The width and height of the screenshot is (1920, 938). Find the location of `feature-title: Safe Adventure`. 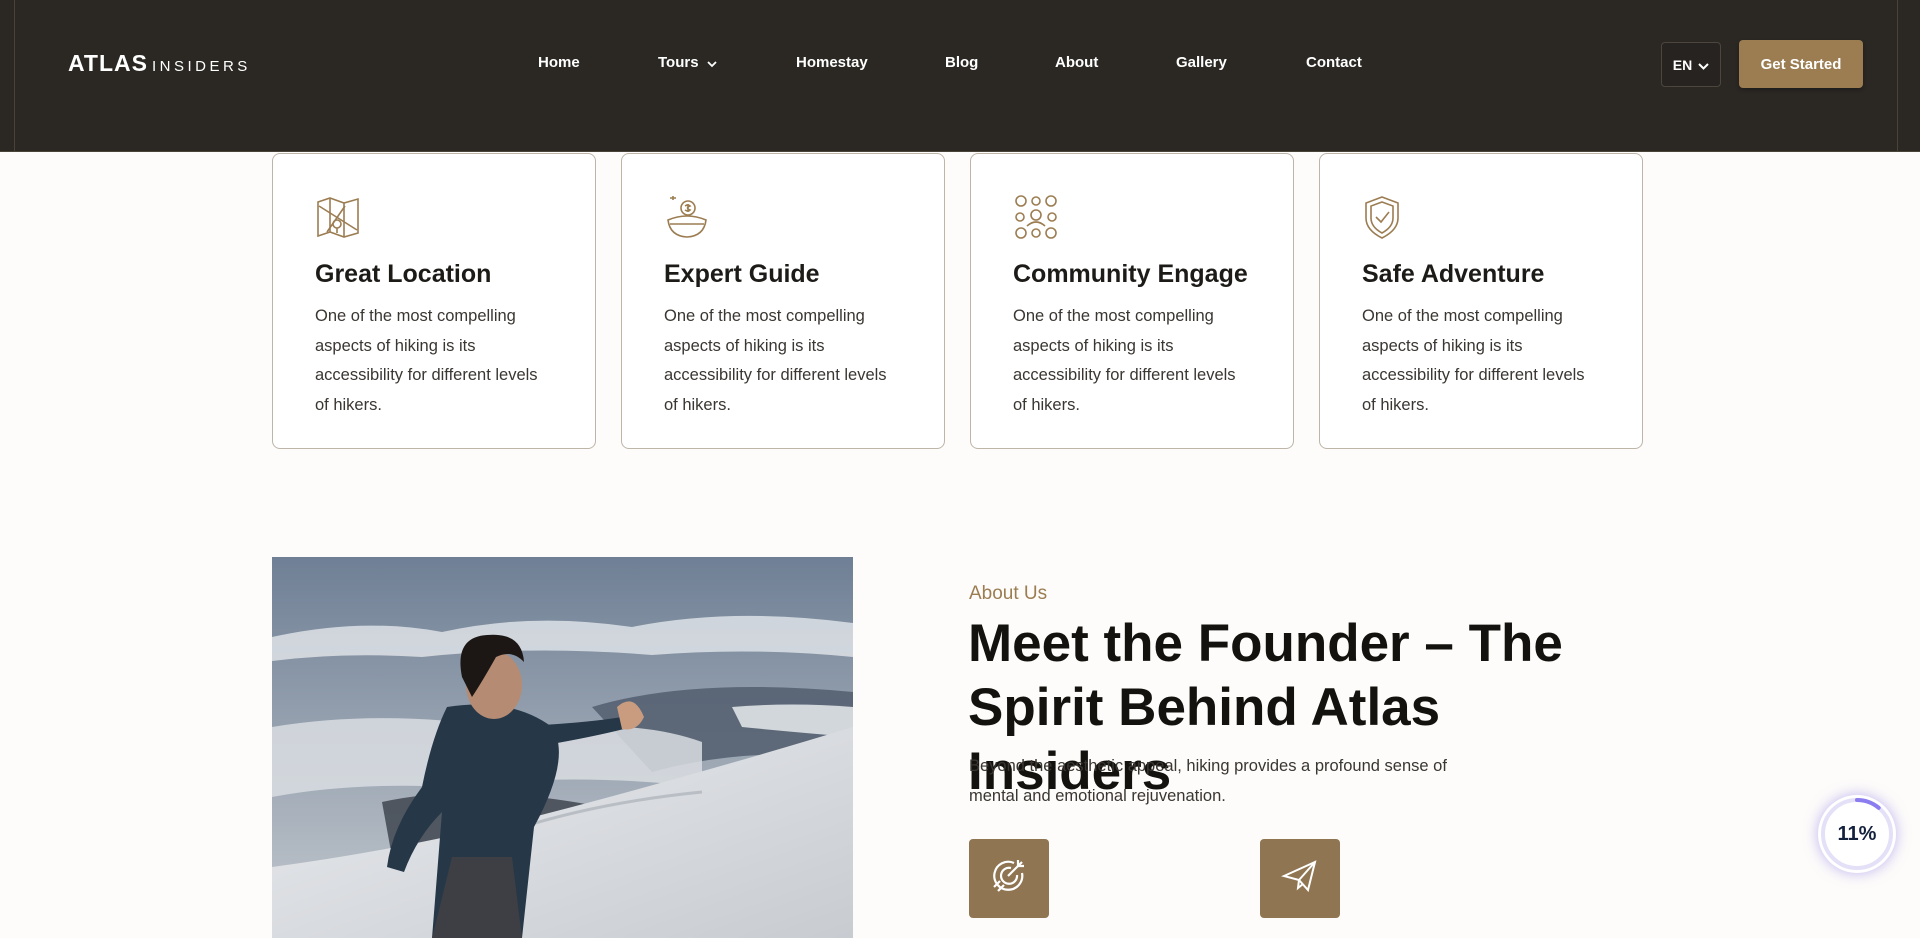

feature-title: Safe Adventure is located at coordinates (1453, 274).